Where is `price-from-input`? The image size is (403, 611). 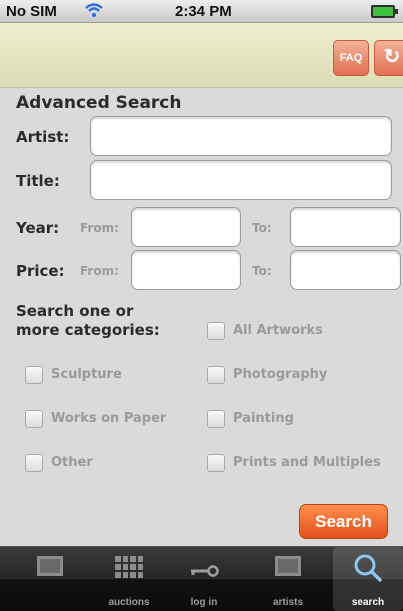 price-from-input is located at coordinates (186, 270).